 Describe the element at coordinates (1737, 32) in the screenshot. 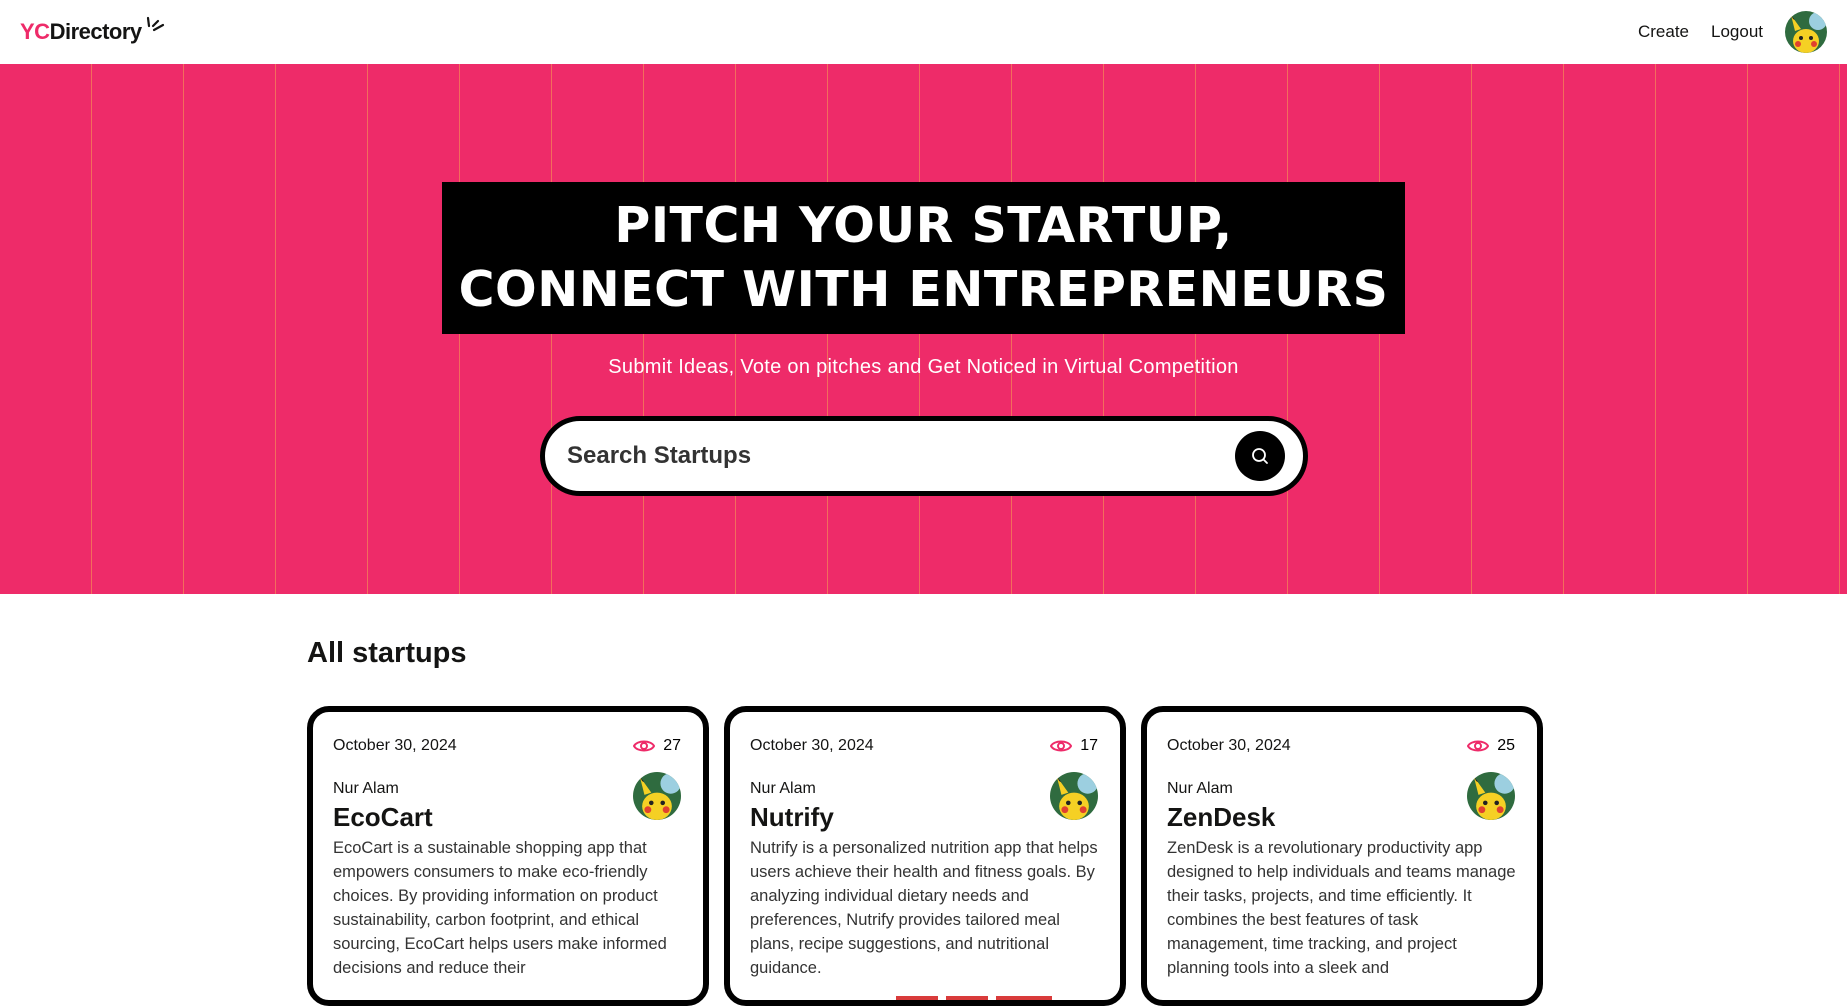

I see `logout-link: Logout` at that location.